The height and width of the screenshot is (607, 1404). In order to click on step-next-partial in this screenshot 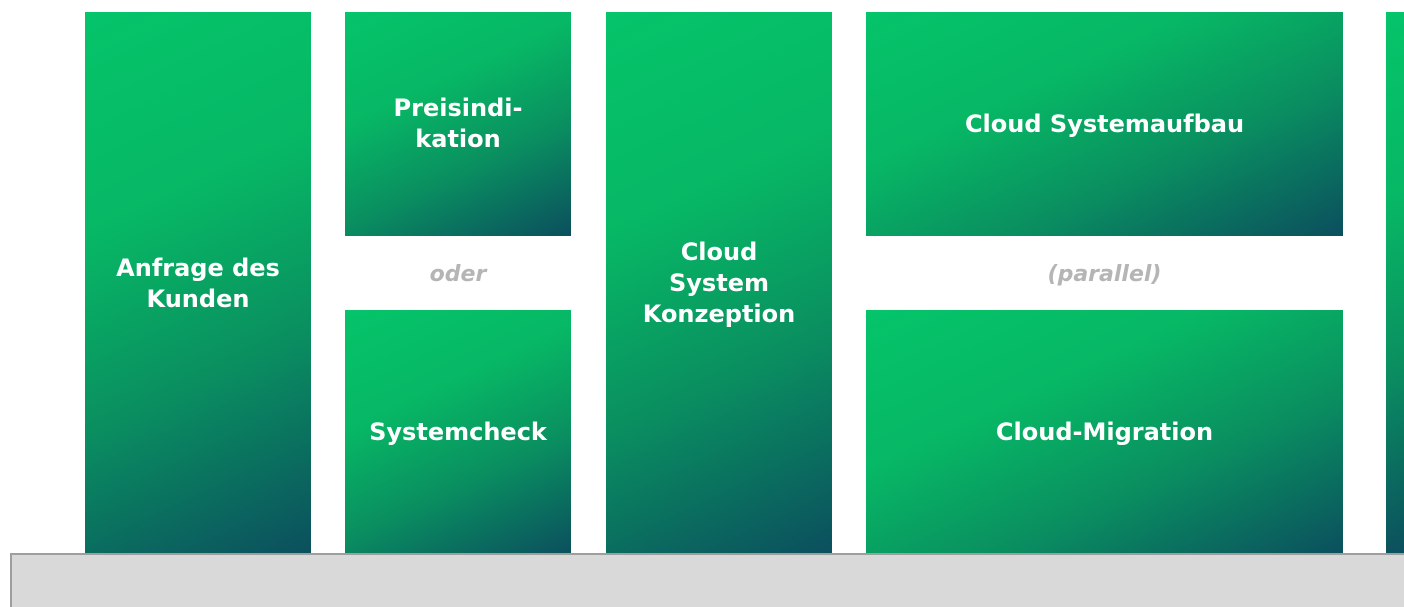, I will do `click(1395, 283)`.